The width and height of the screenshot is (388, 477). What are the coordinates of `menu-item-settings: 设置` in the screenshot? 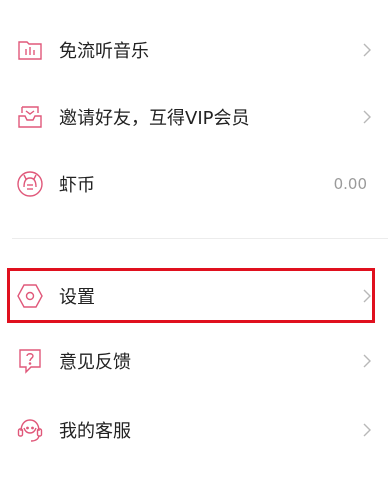 It's located at (194, 296).